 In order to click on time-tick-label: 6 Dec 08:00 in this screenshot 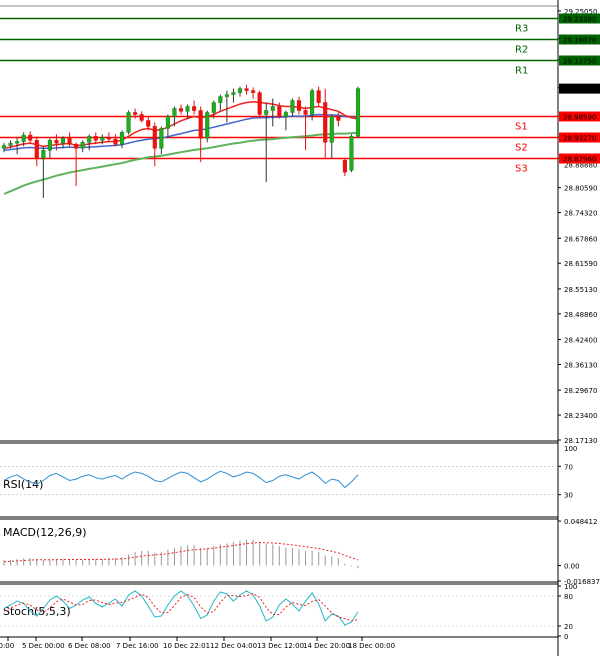, I will do `click(89, 646)`.